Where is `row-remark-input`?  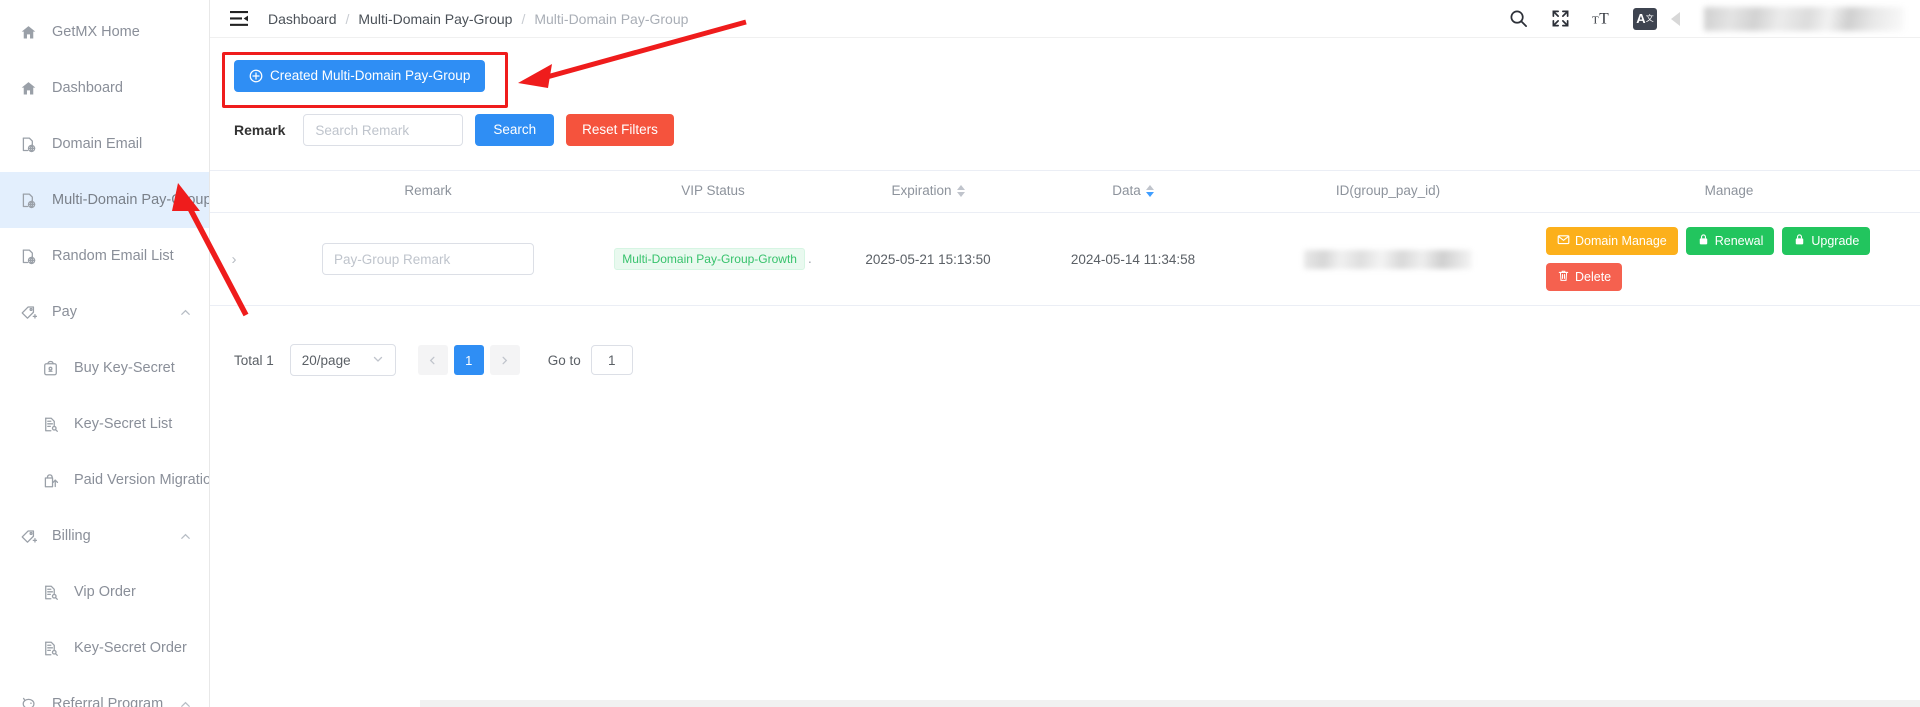 row-remark-input is located at coordinates (428, 259).